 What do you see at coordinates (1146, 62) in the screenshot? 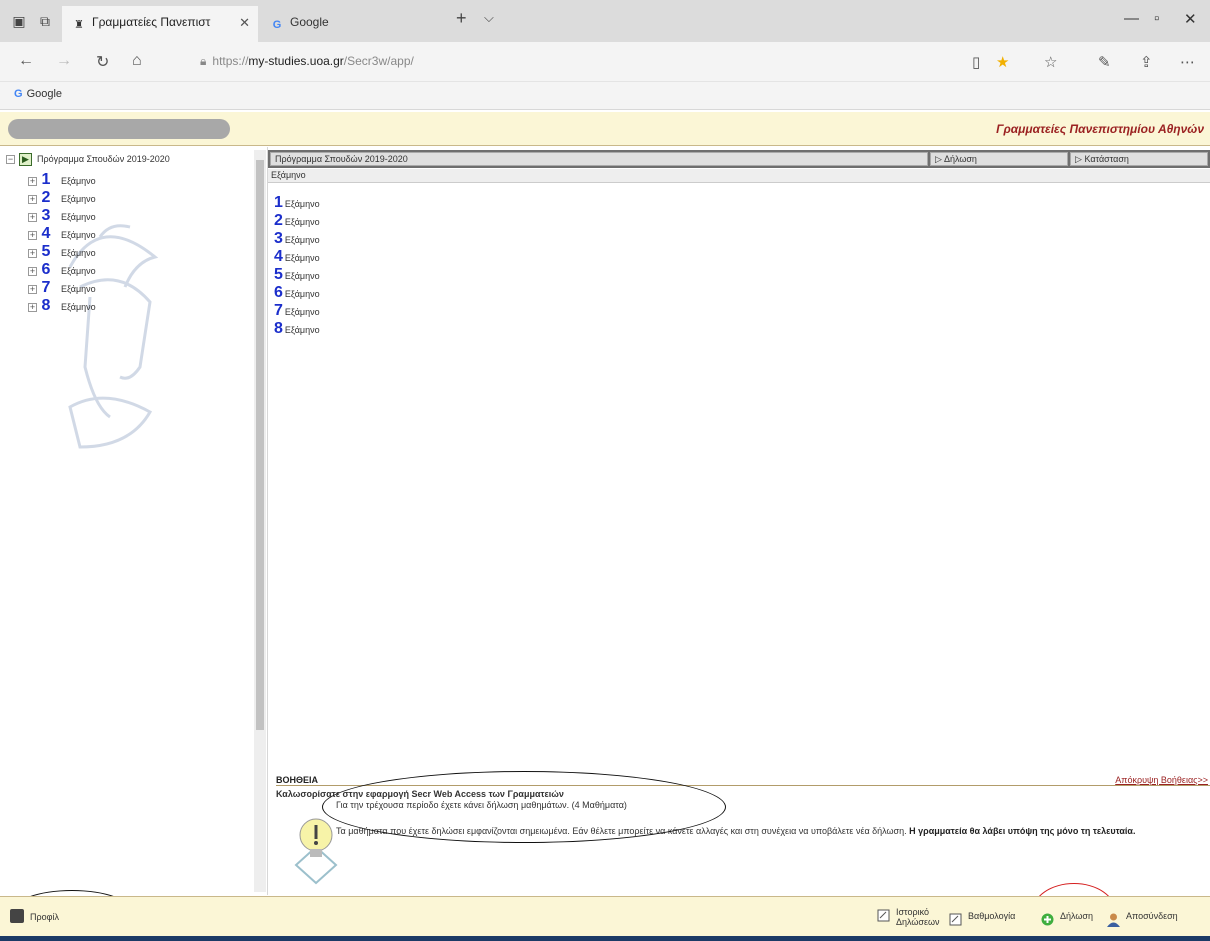
I see `share-icon: ⇪` at bounding box center [1146, 62].